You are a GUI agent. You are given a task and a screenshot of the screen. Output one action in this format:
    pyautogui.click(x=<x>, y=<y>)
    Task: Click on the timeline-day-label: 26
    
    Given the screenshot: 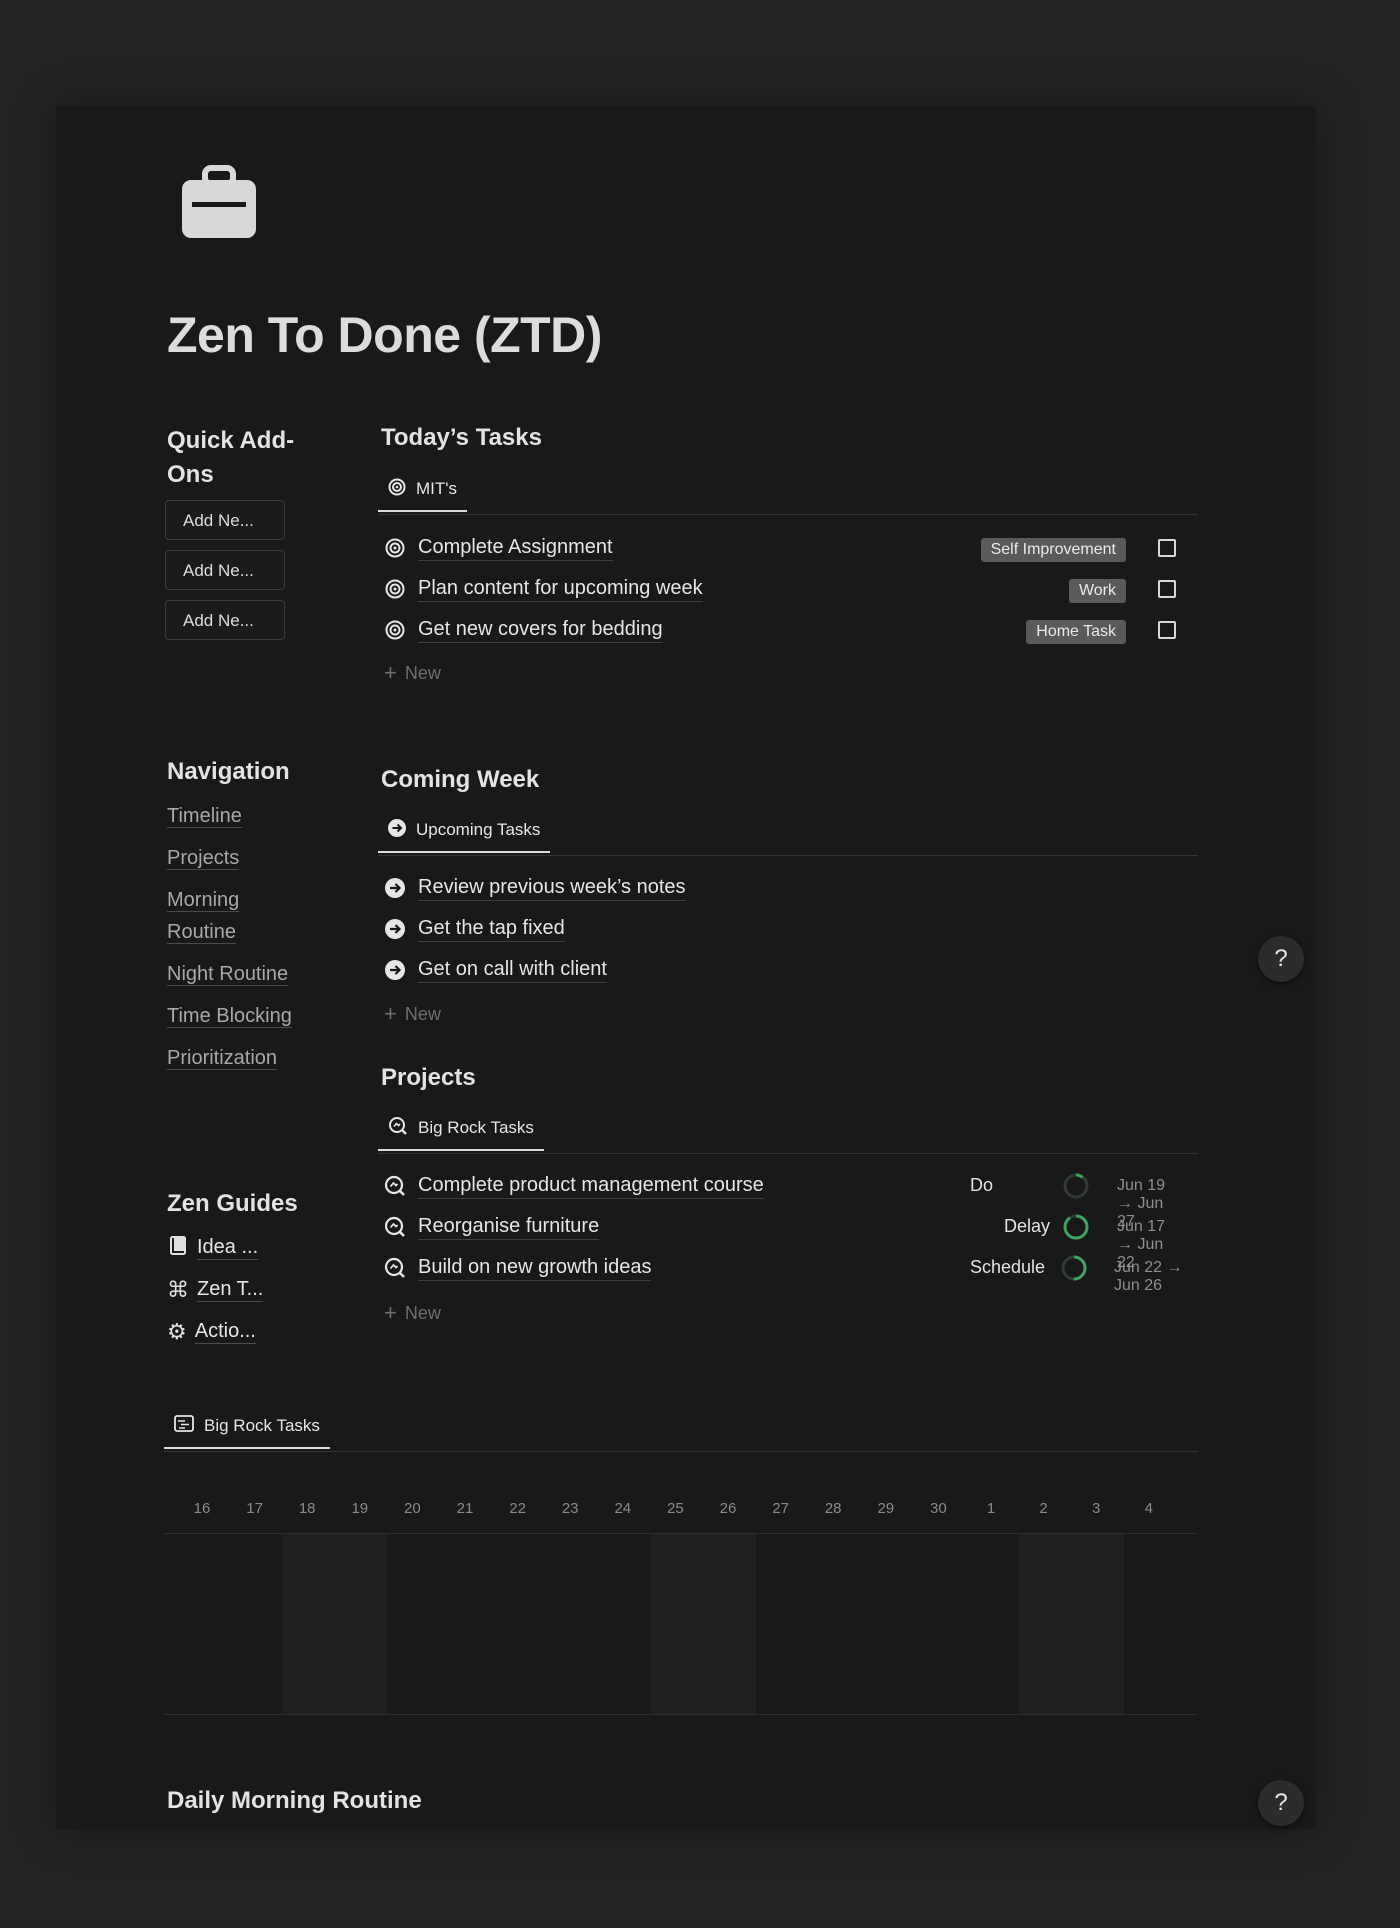 What is the action you would take?
    pyautogui.click(x=728, y=1508)
    